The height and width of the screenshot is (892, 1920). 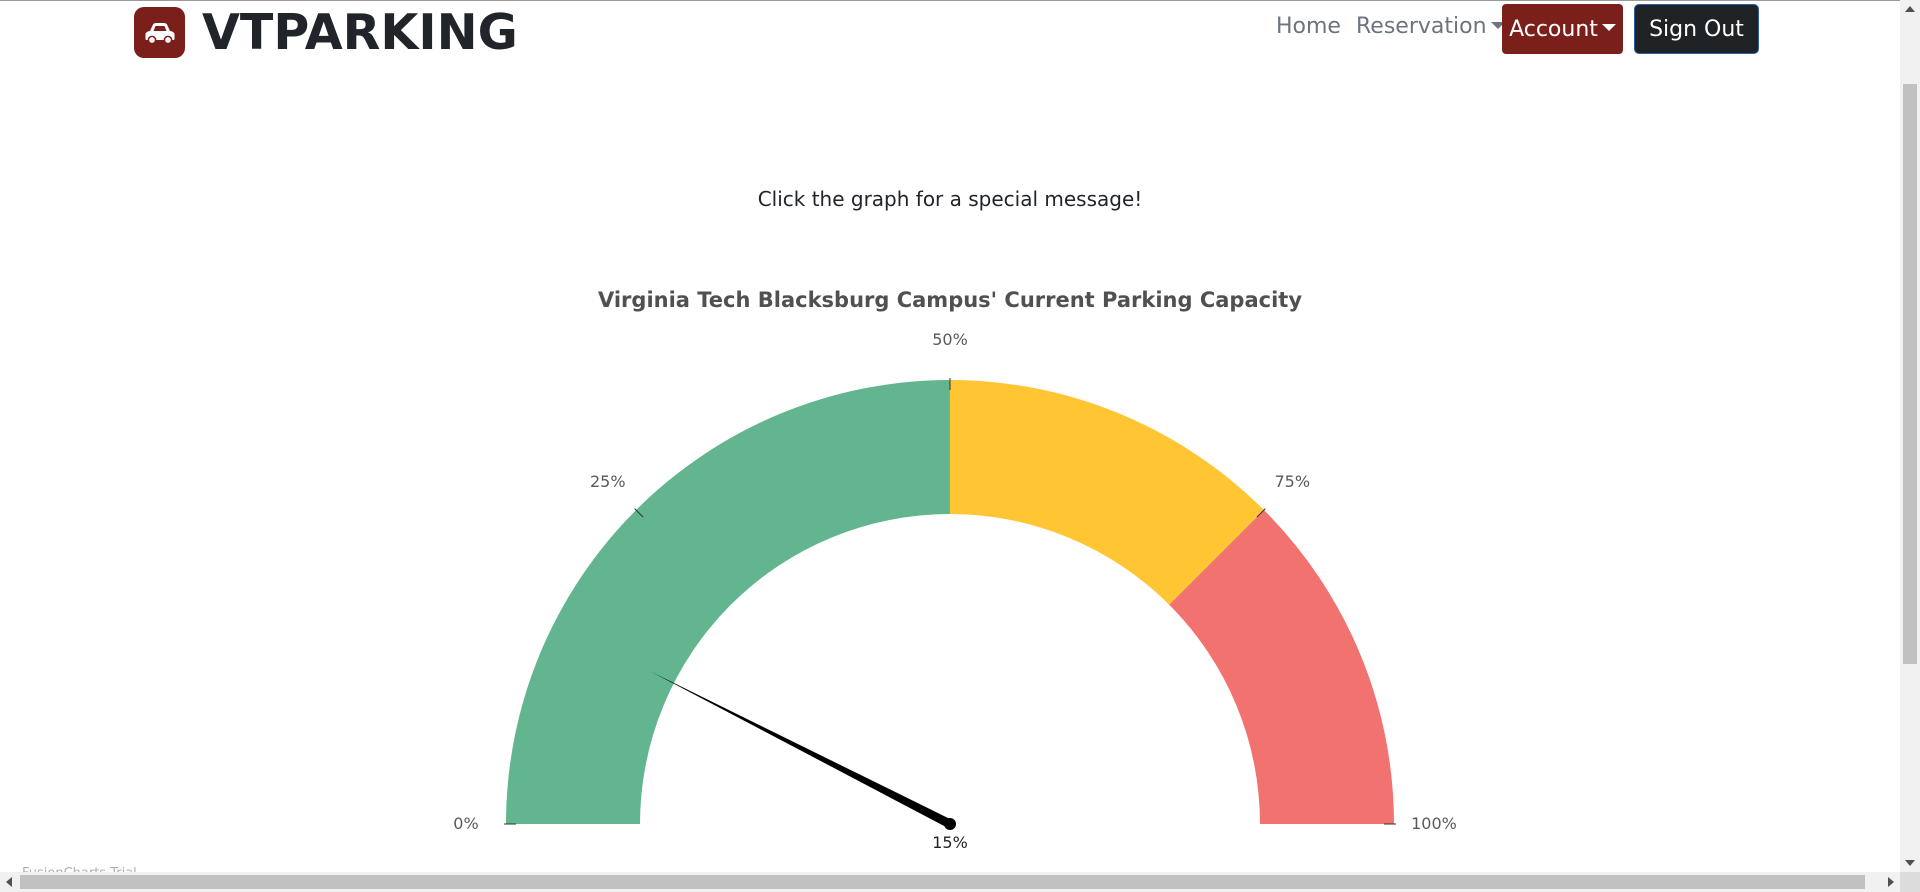 I want to click on vertical-scrollbar, so click(x=1910, y=436).